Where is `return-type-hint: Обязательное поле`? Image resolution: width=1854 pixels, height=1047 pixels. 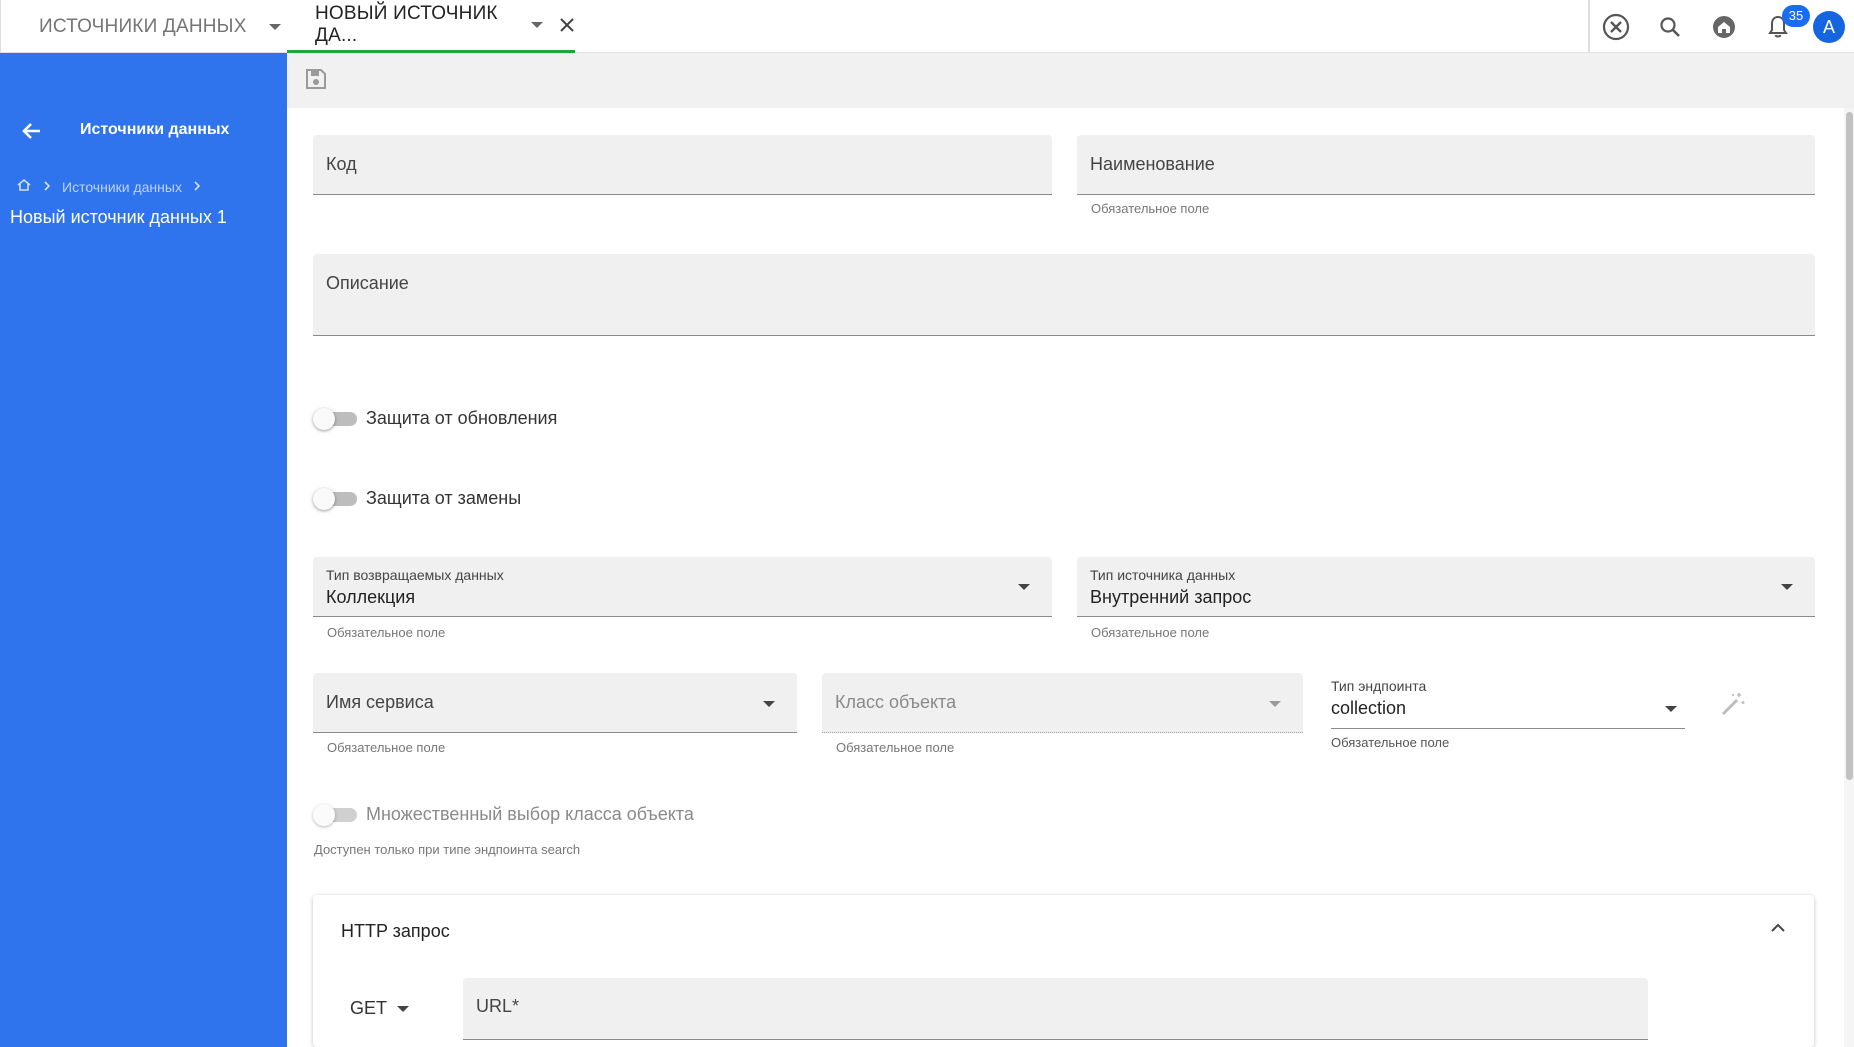 return-type-hint: Обязательное поле is located at coordinates (386, 632).